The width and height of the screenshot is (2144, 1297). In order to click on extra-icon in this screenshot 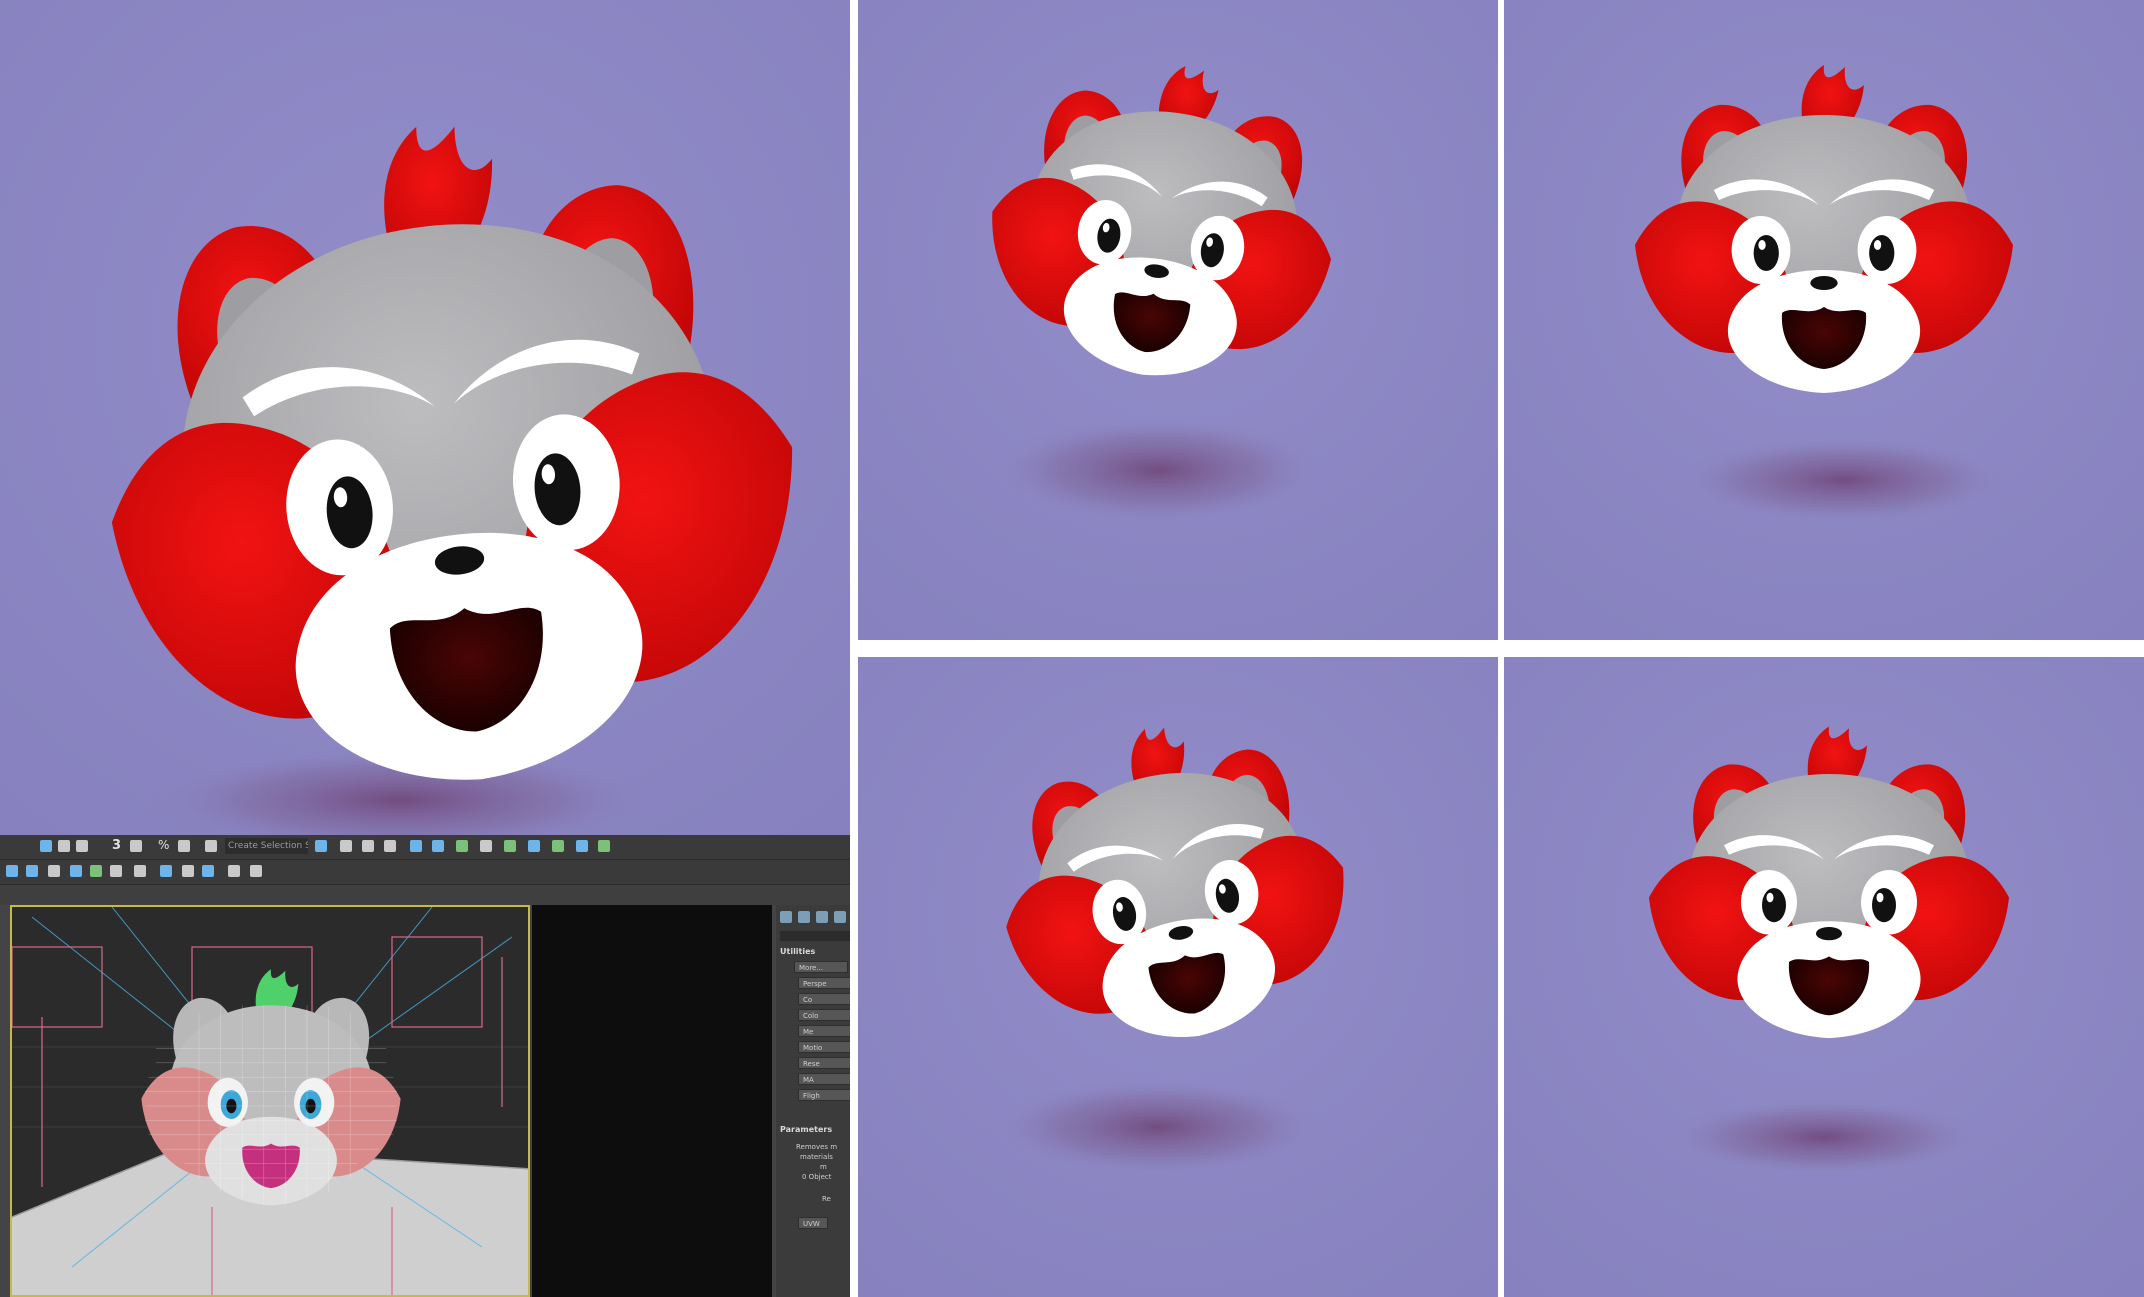, I will do `click(604, 846)`.